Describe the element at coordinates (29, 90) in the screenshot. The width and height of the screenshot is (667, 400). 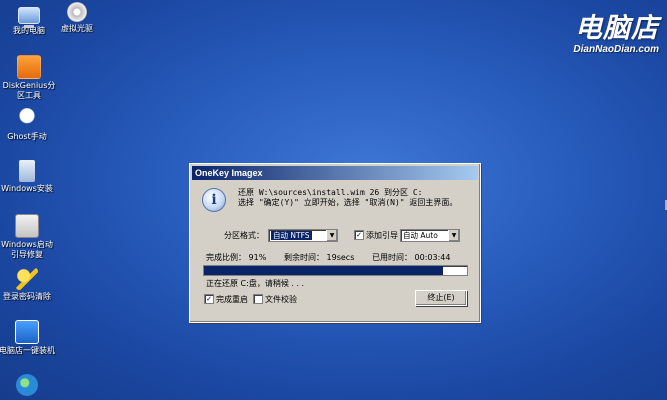
I see `desktop-icon-label: DiskGenius分区工具` at that location.